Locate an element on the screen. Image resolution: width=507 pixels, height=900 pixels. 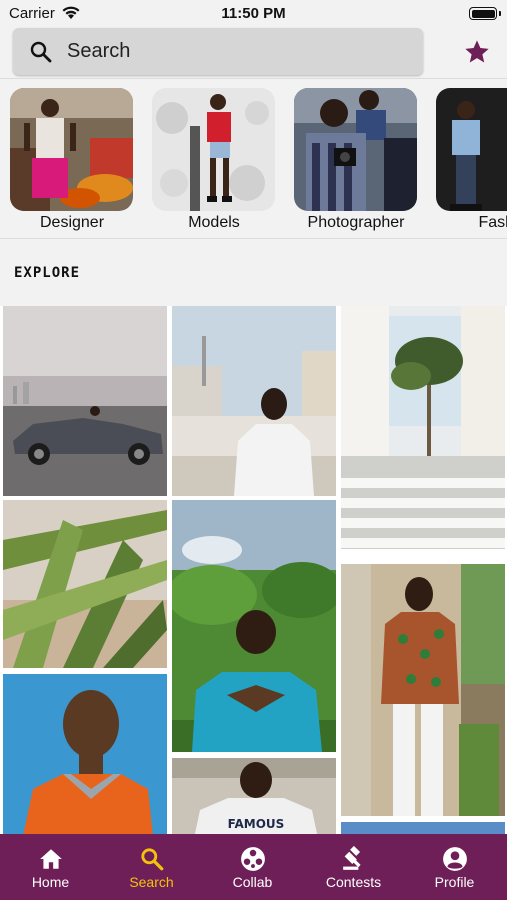
star-icon is located at coordinates (477, 52).